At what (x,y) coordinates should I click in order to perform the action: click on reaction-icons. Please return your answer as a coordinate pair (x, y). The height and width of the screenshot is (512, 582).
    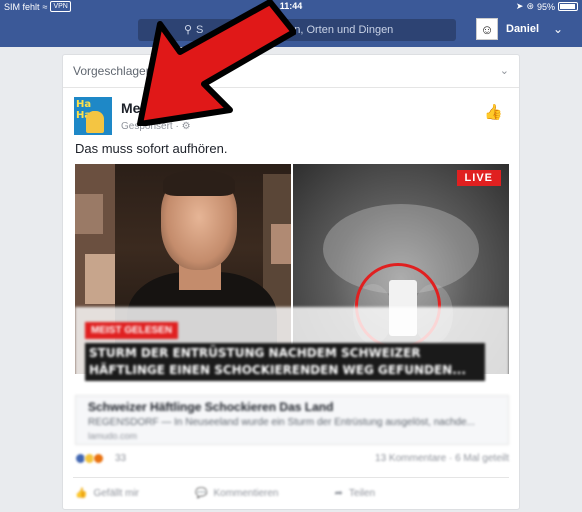
    Looking at the image, I should click on (89, 458).